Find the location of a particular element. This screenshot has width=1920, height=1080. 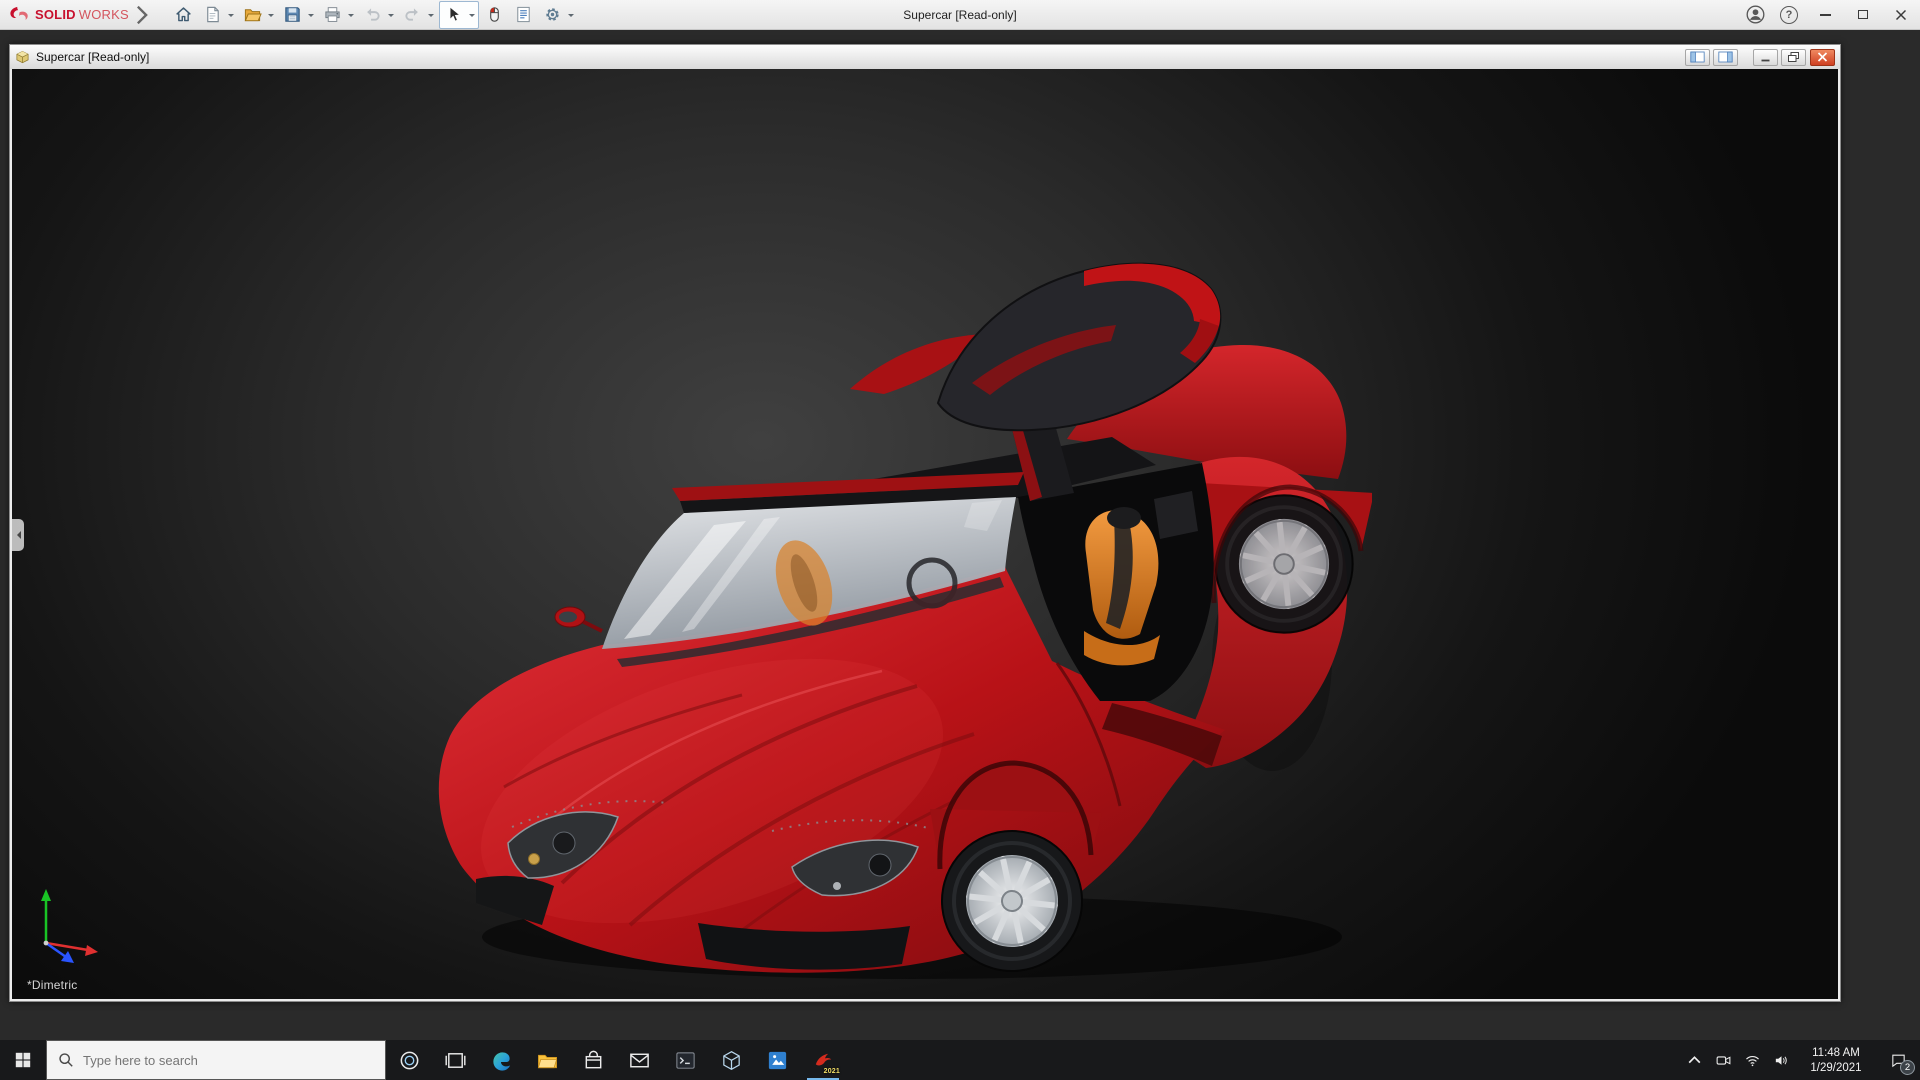

system-tray: 11:48 AM 1/29/2021 2 is located at coordinates (1800, 1060).